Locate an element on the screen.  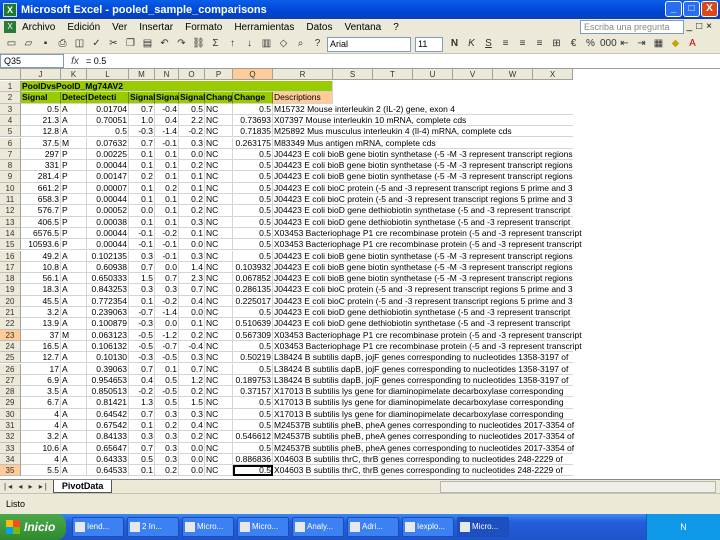
column-header: J is located at coordinates (41, 74).